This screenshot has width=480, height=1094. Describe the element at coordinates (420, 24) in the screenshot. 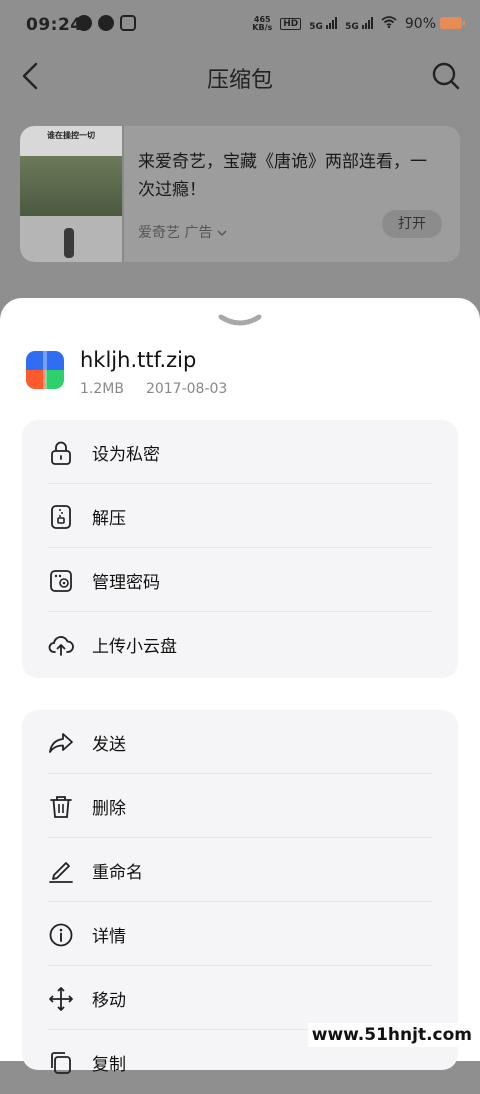

I see `battery-percent: 90%` at that location.